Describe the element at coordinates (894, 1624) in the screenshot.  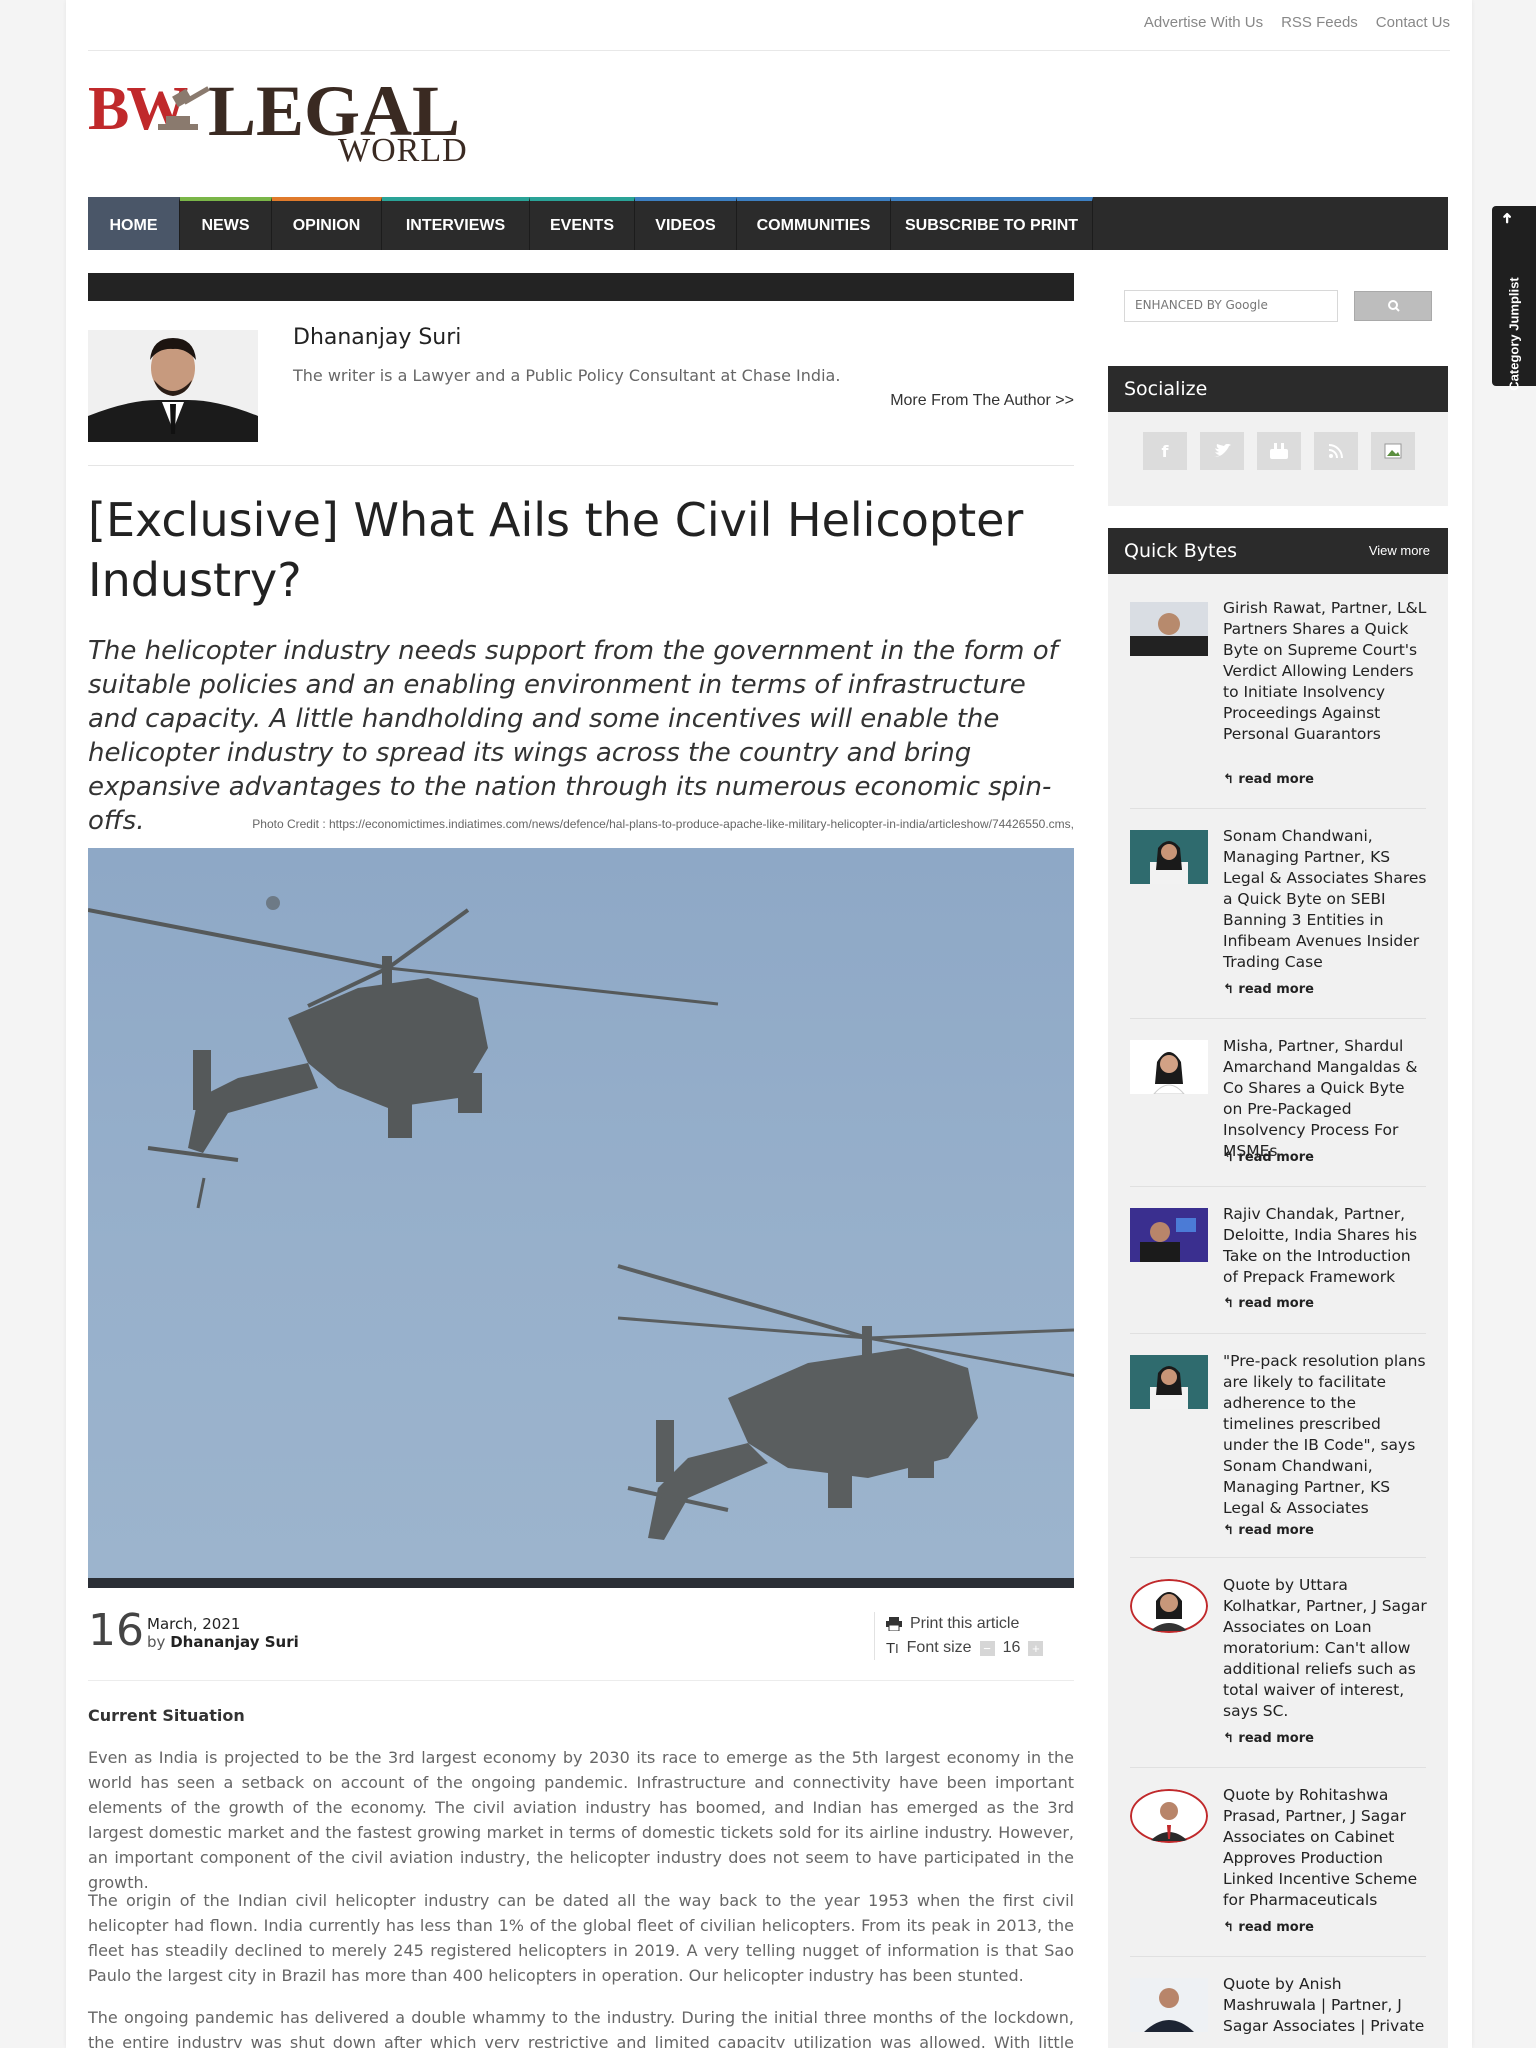
I see `printer-icon` at that location.